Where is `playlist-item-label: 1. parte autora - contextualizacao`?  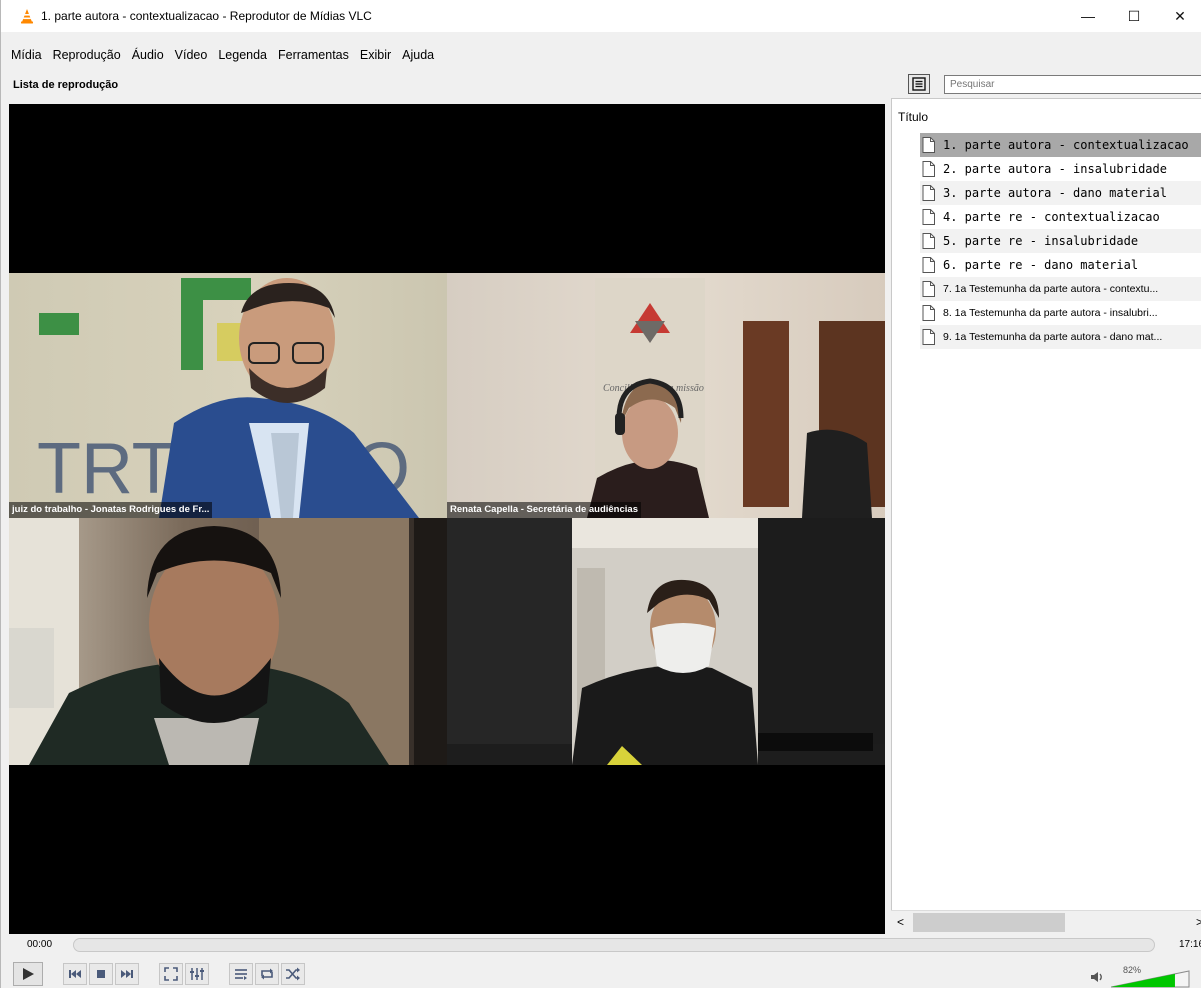 playlist-item-label: 1. parte autora - contextualizacao is located at coordinates (1066, 145).